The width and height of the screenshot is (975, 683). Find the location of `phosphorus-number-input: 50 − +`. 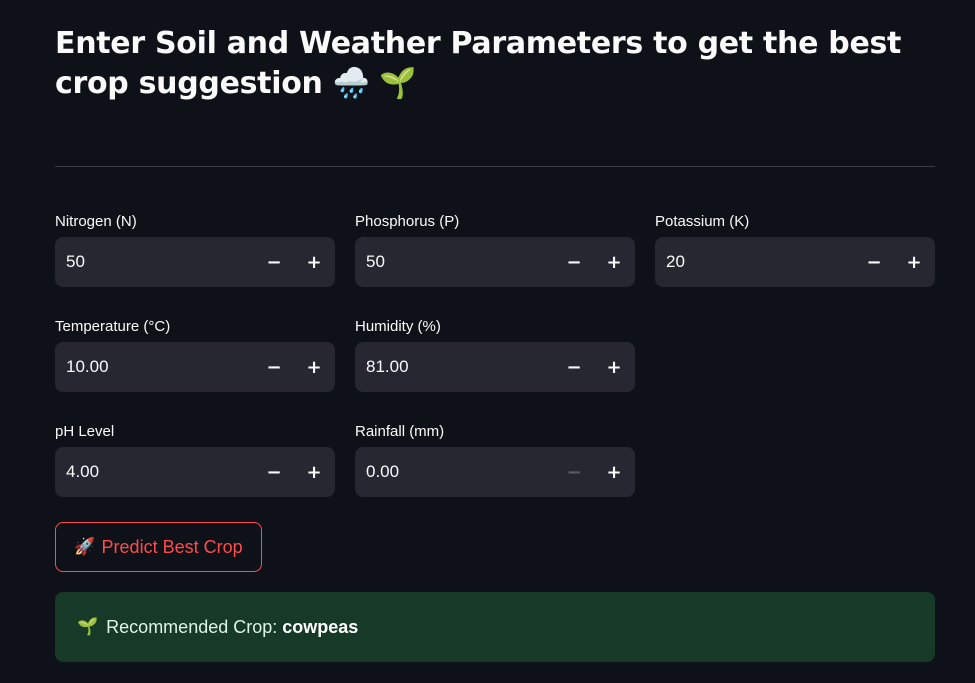

phosphorus-number-input: 50 − + is located at coordinates (495, 262).